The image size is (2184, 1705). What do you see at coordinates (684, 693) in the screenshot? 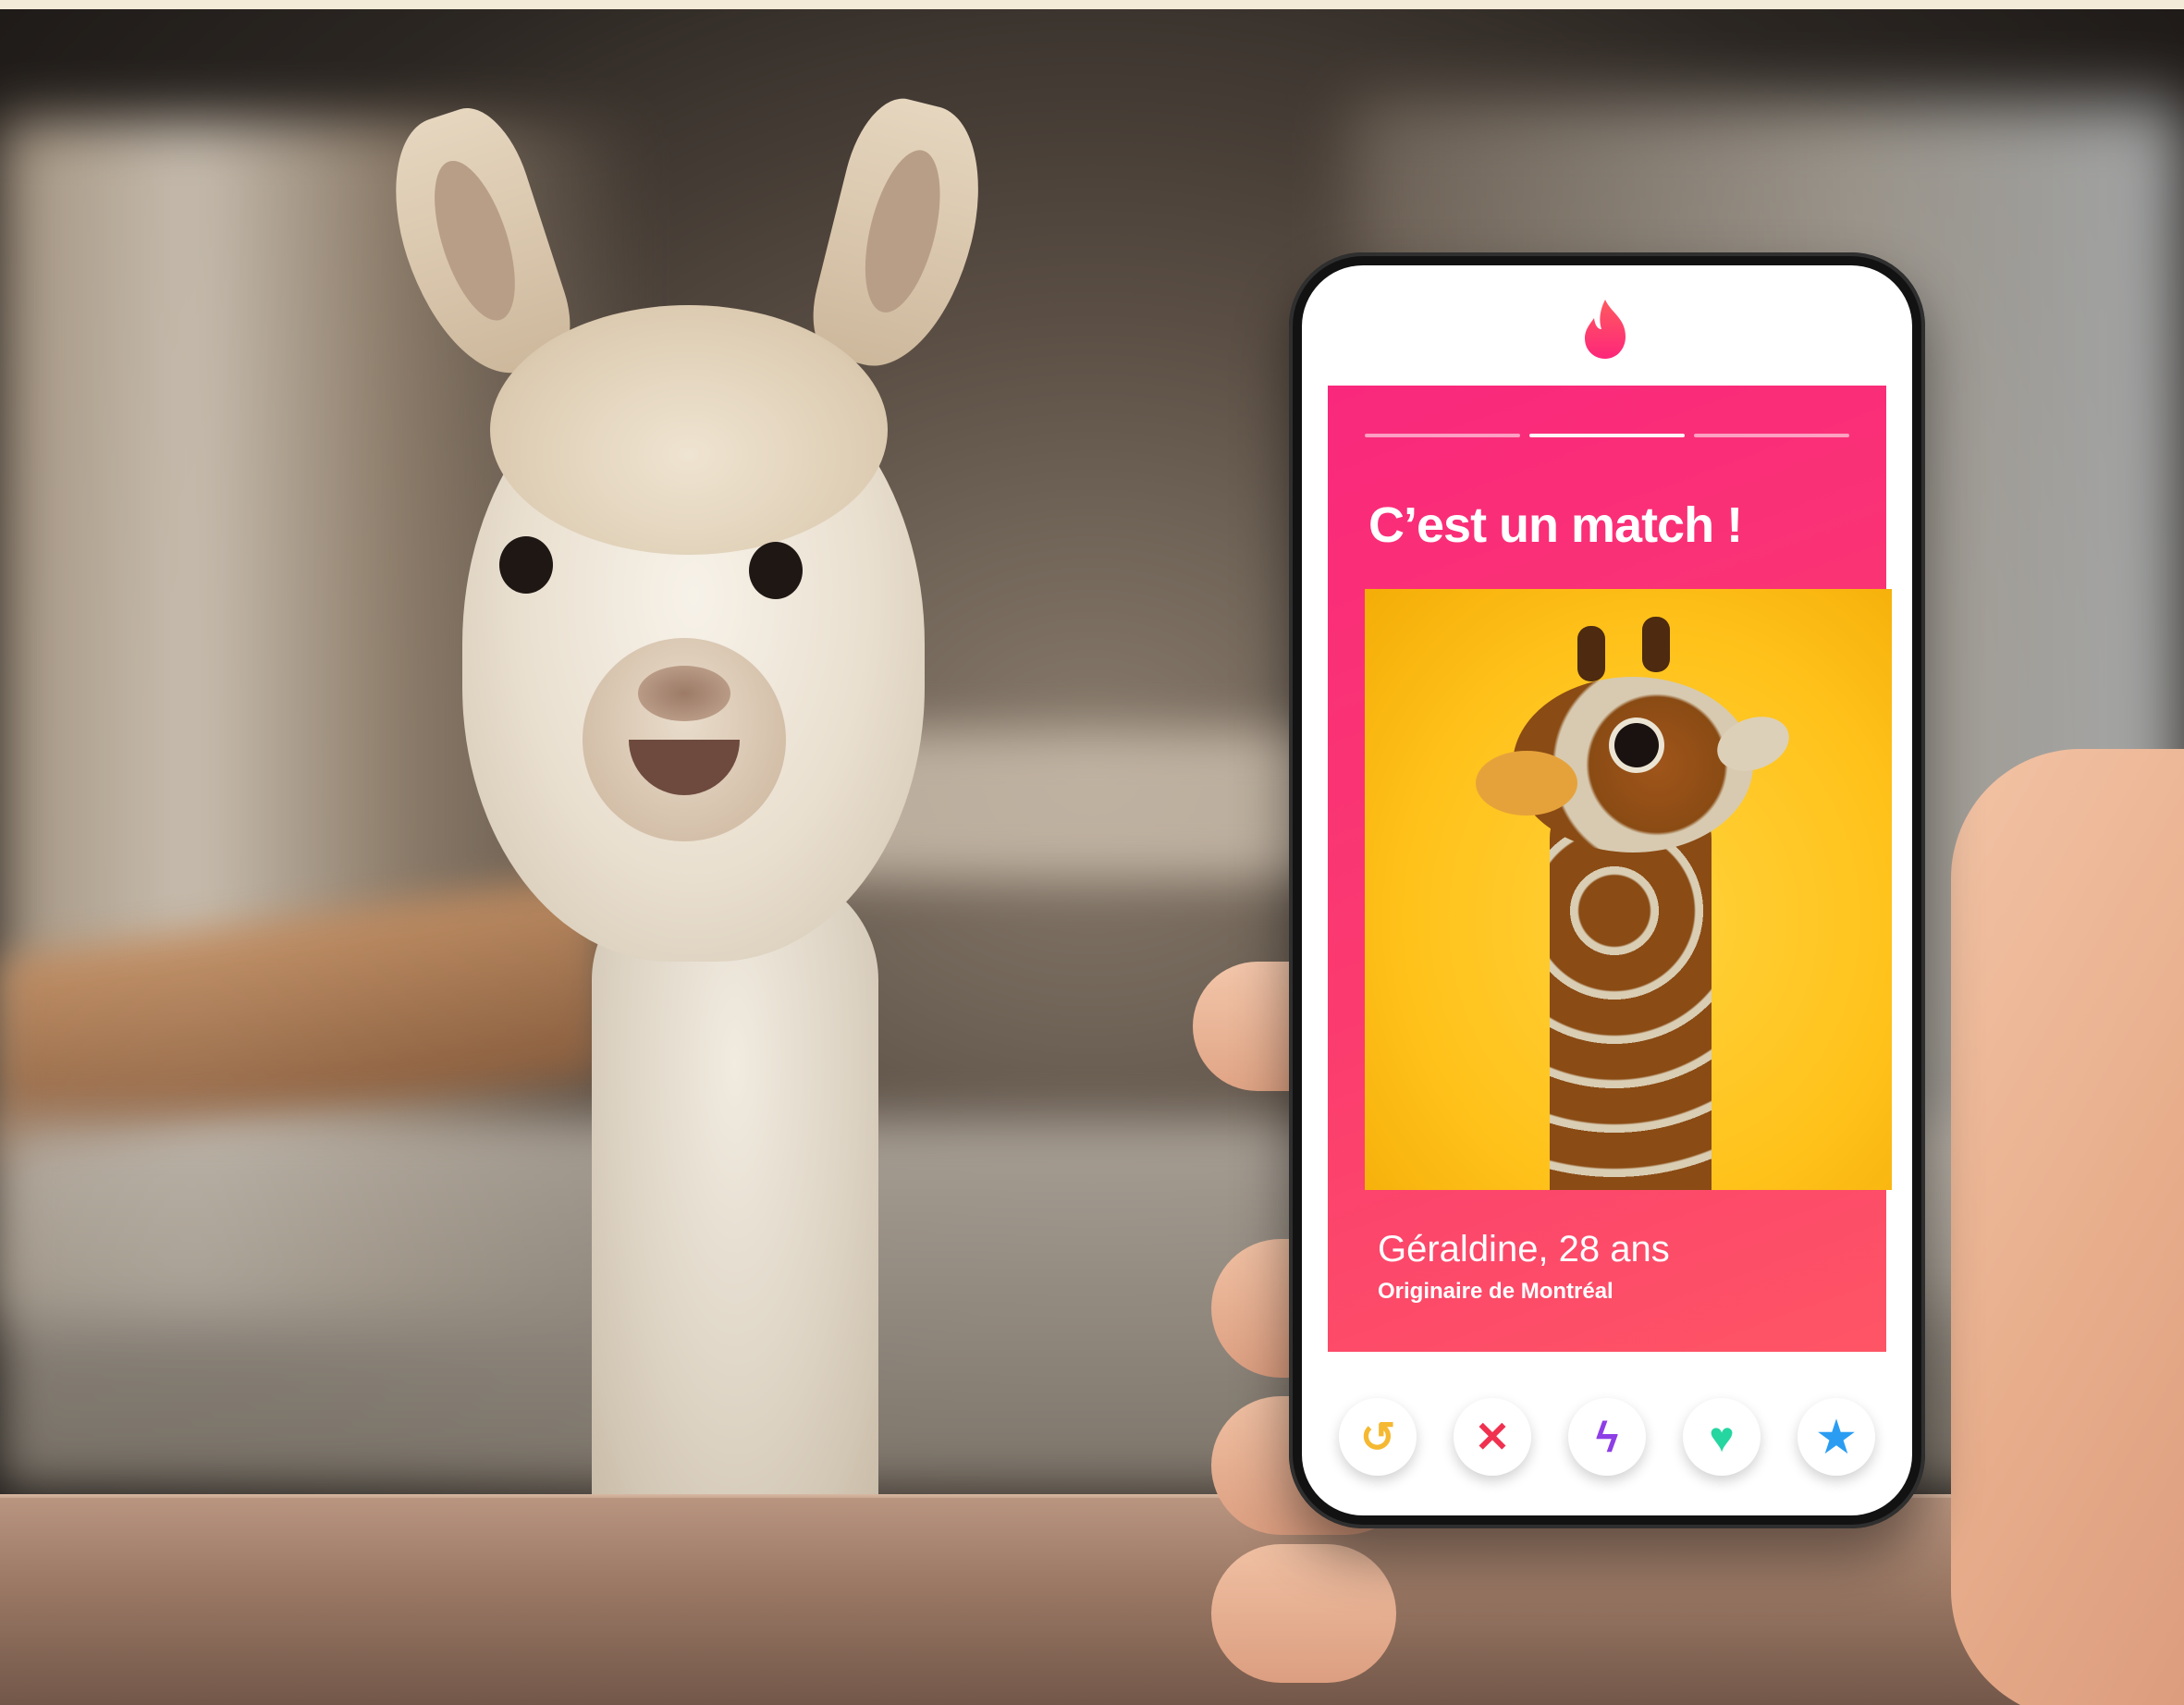
I see `alpaca-nose` at bounding box center [684, 693].